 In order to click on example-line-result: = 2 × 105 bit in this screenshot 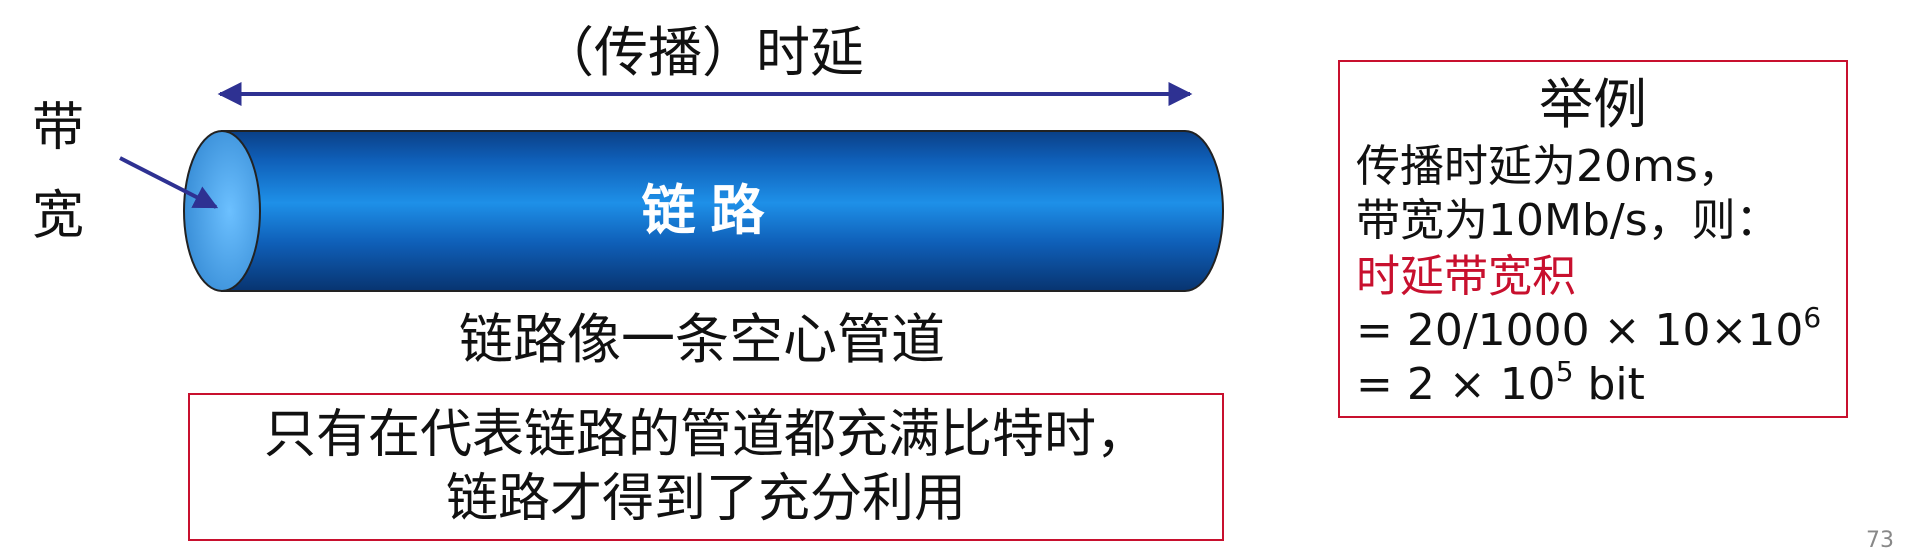, I will do `click(1500, 385)`.